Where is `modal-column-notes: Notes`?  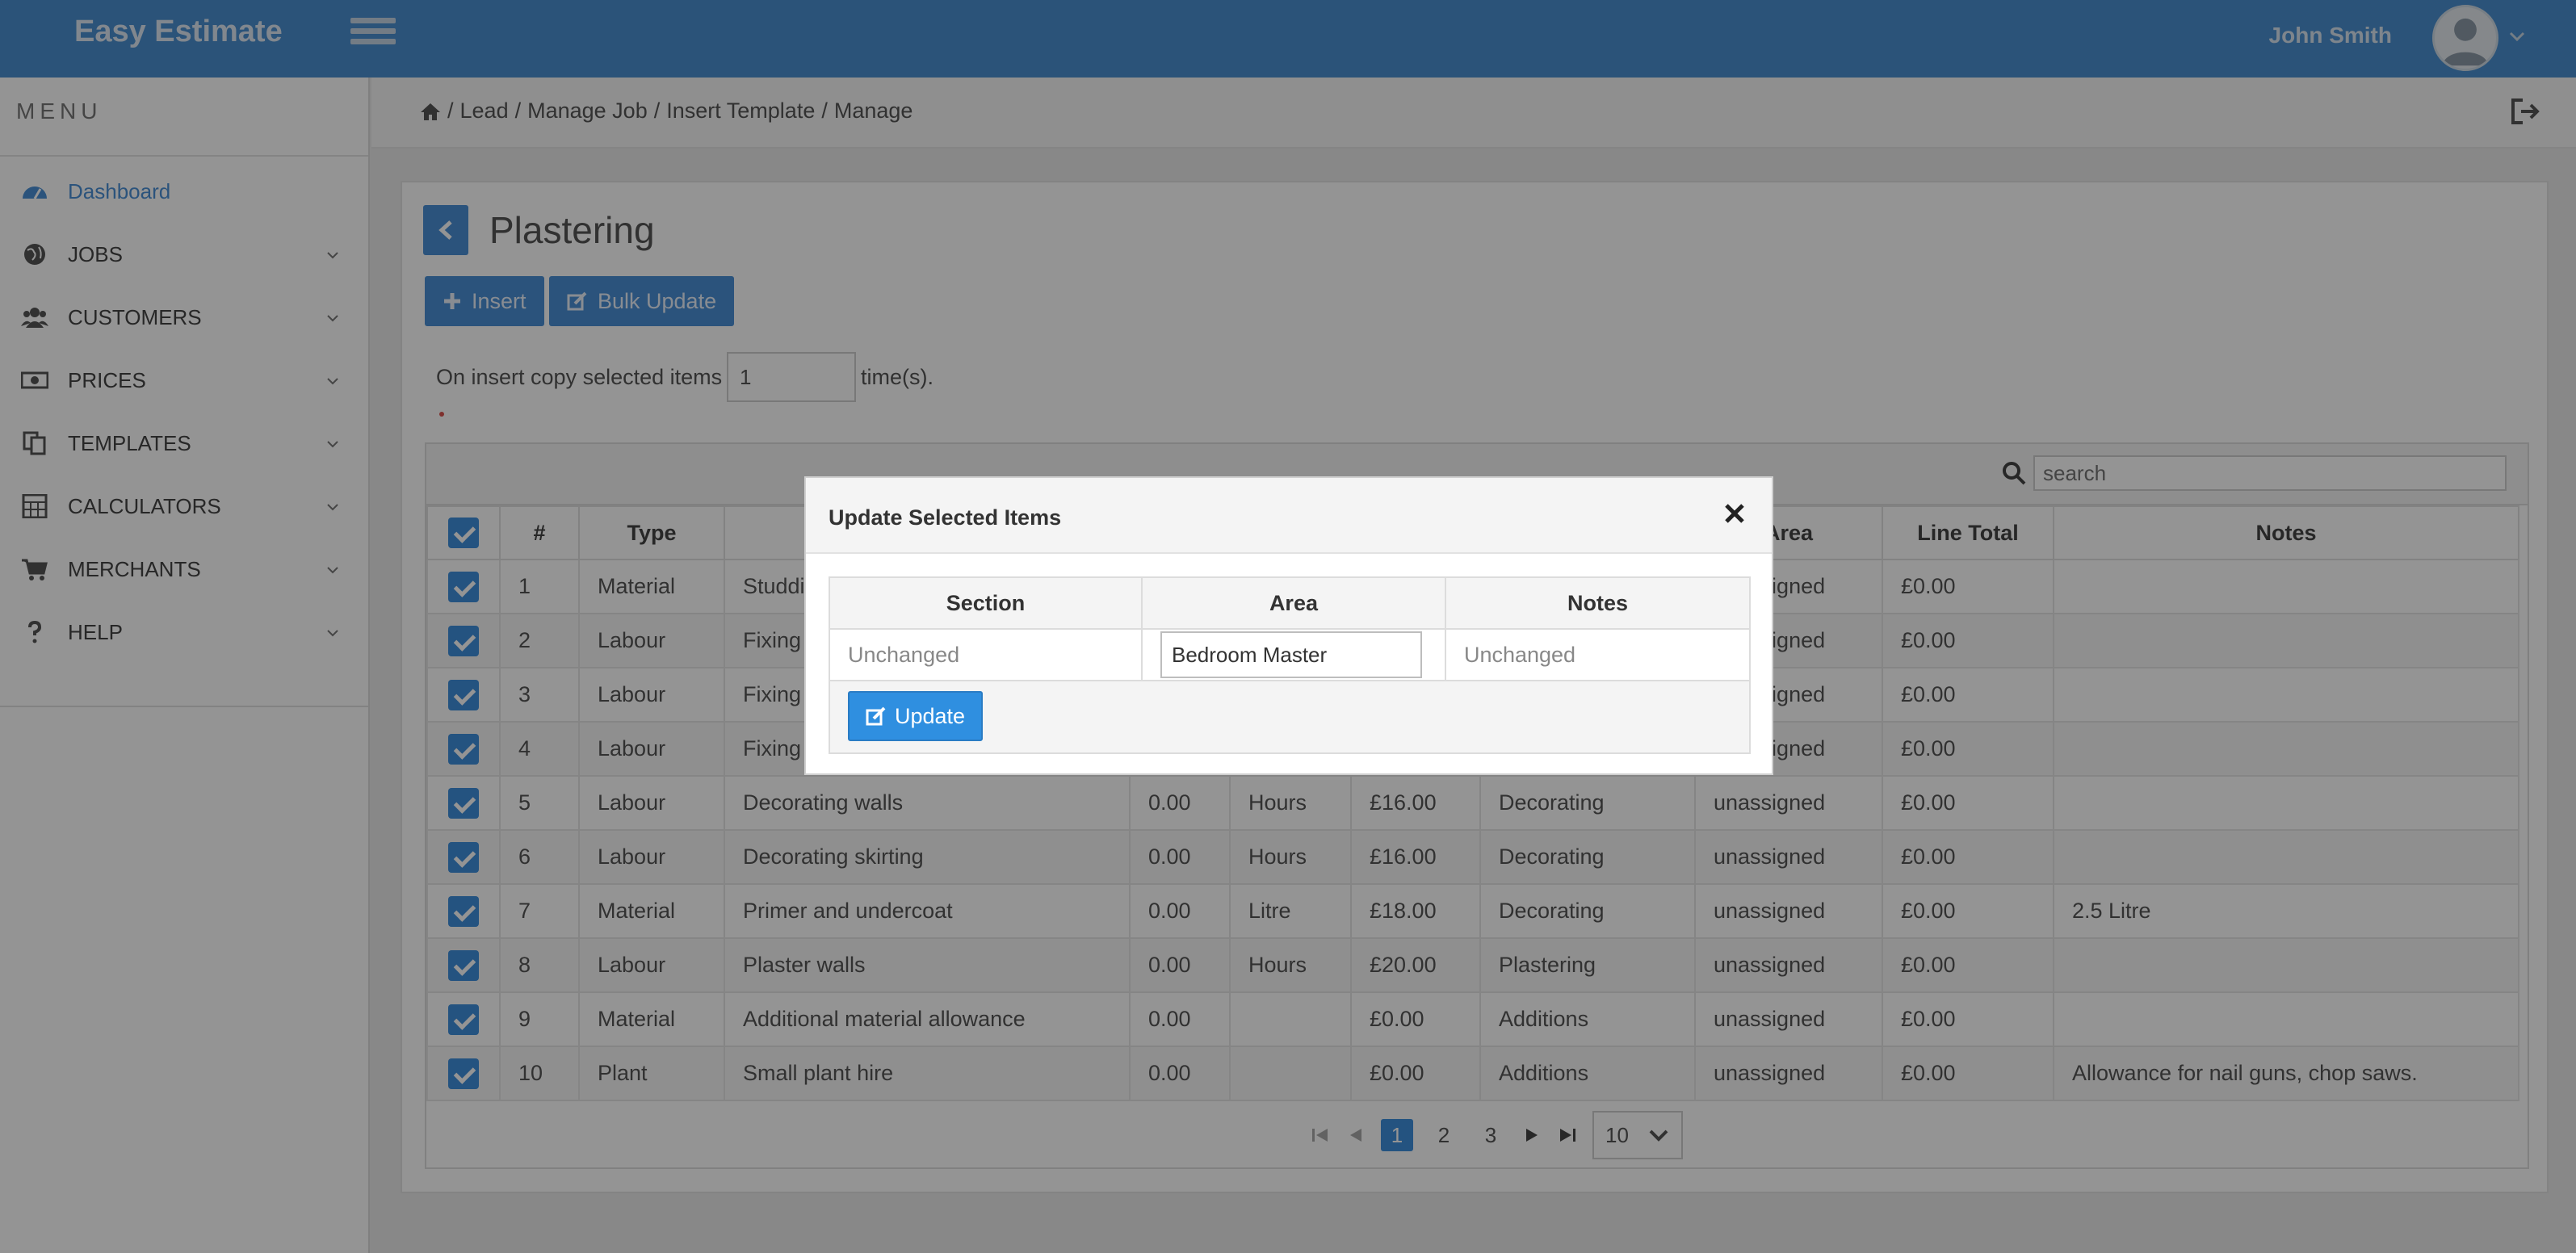
modal-column-notes: Notes is located at coordinates (1598, 603).